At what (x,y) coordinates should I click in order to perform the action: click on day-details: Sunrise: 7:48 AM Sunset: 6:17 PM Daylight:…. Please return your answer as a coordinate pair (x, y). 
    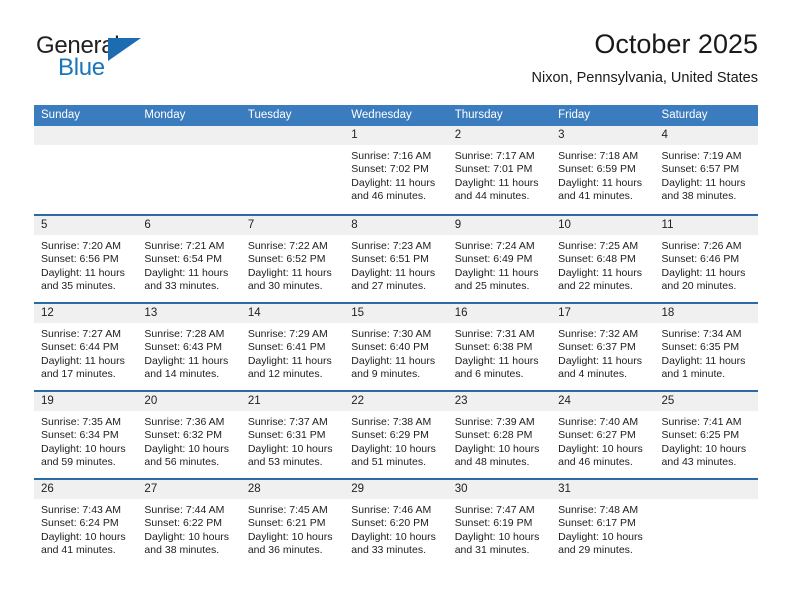
    Looking at the image, I should click on (602, 528).